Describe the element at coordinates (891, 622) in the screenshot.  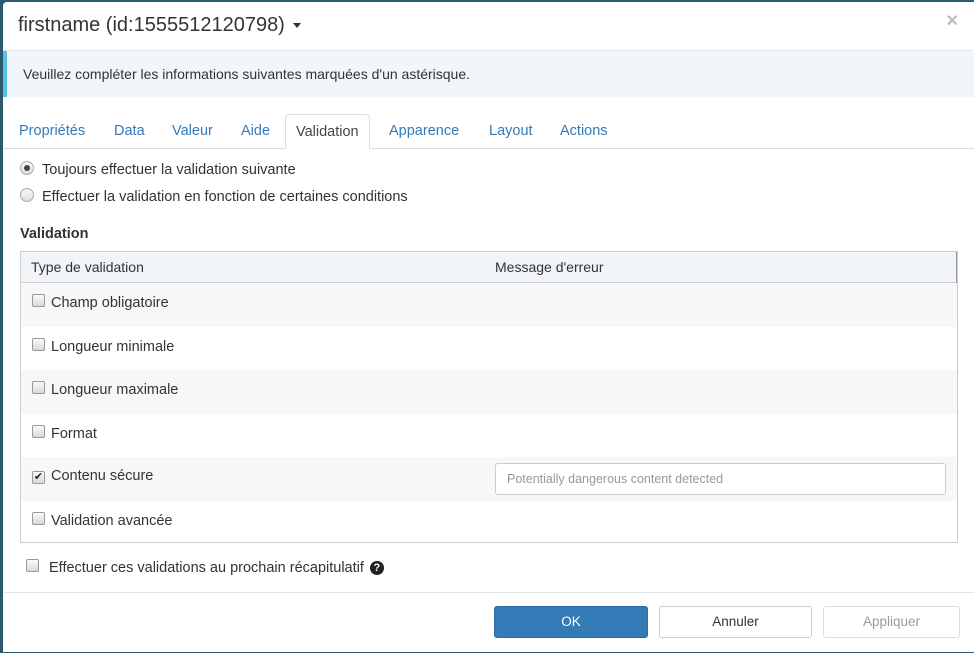
I see `apply-button: Appliquer` at that location.